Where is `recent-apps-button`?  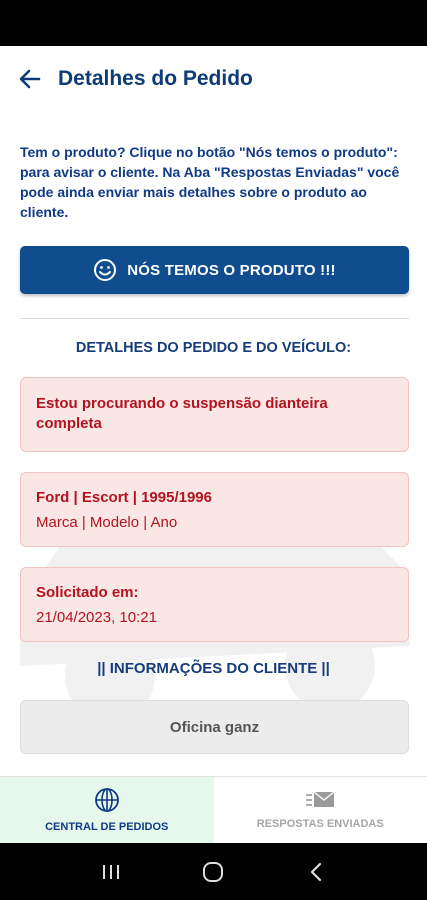
recent-apps-button is located at coordinates (111, 872).